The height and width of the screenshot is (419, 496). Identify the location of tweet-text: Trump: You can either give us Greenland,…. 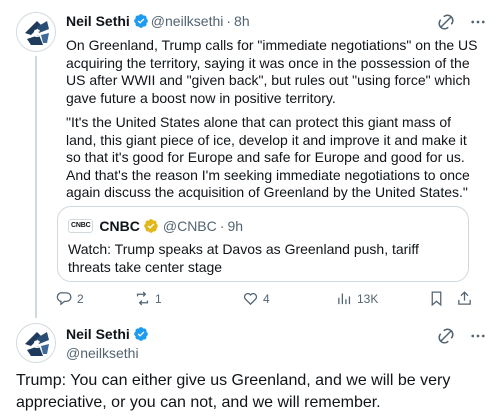
(233, 391).